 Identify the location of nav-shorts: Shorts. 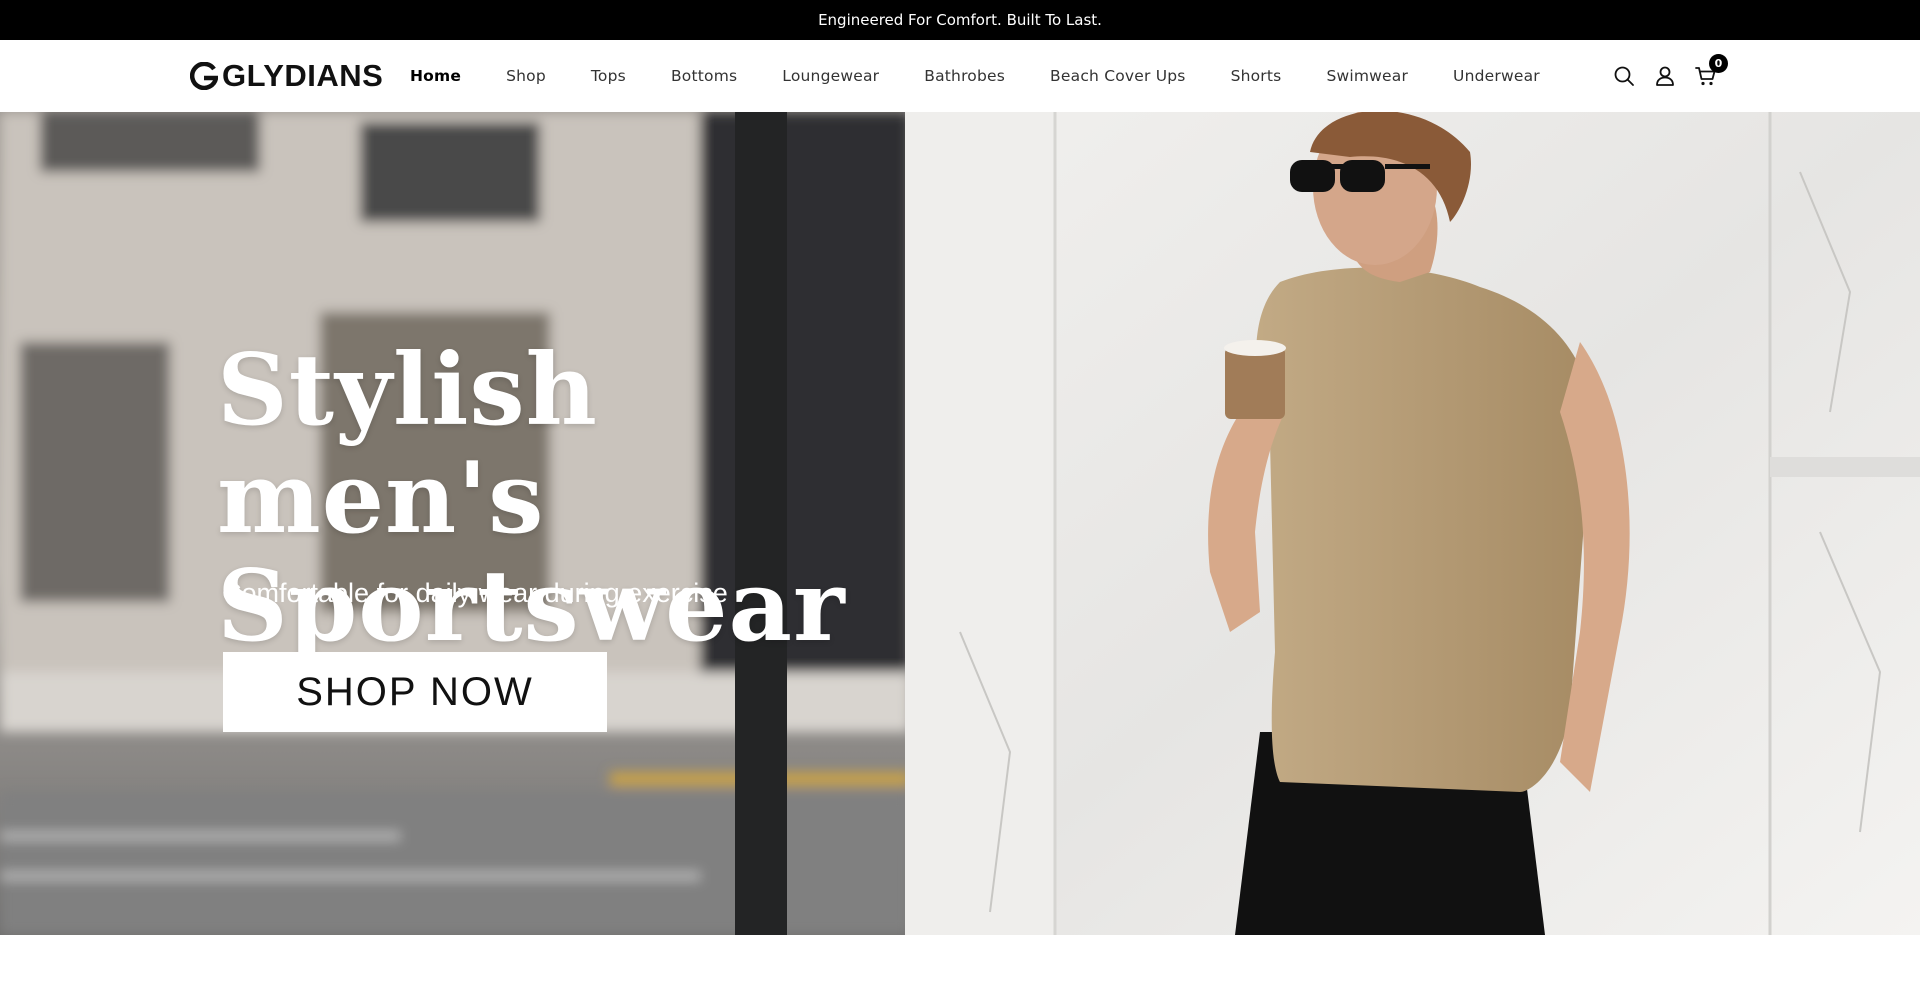
(1256, 76).